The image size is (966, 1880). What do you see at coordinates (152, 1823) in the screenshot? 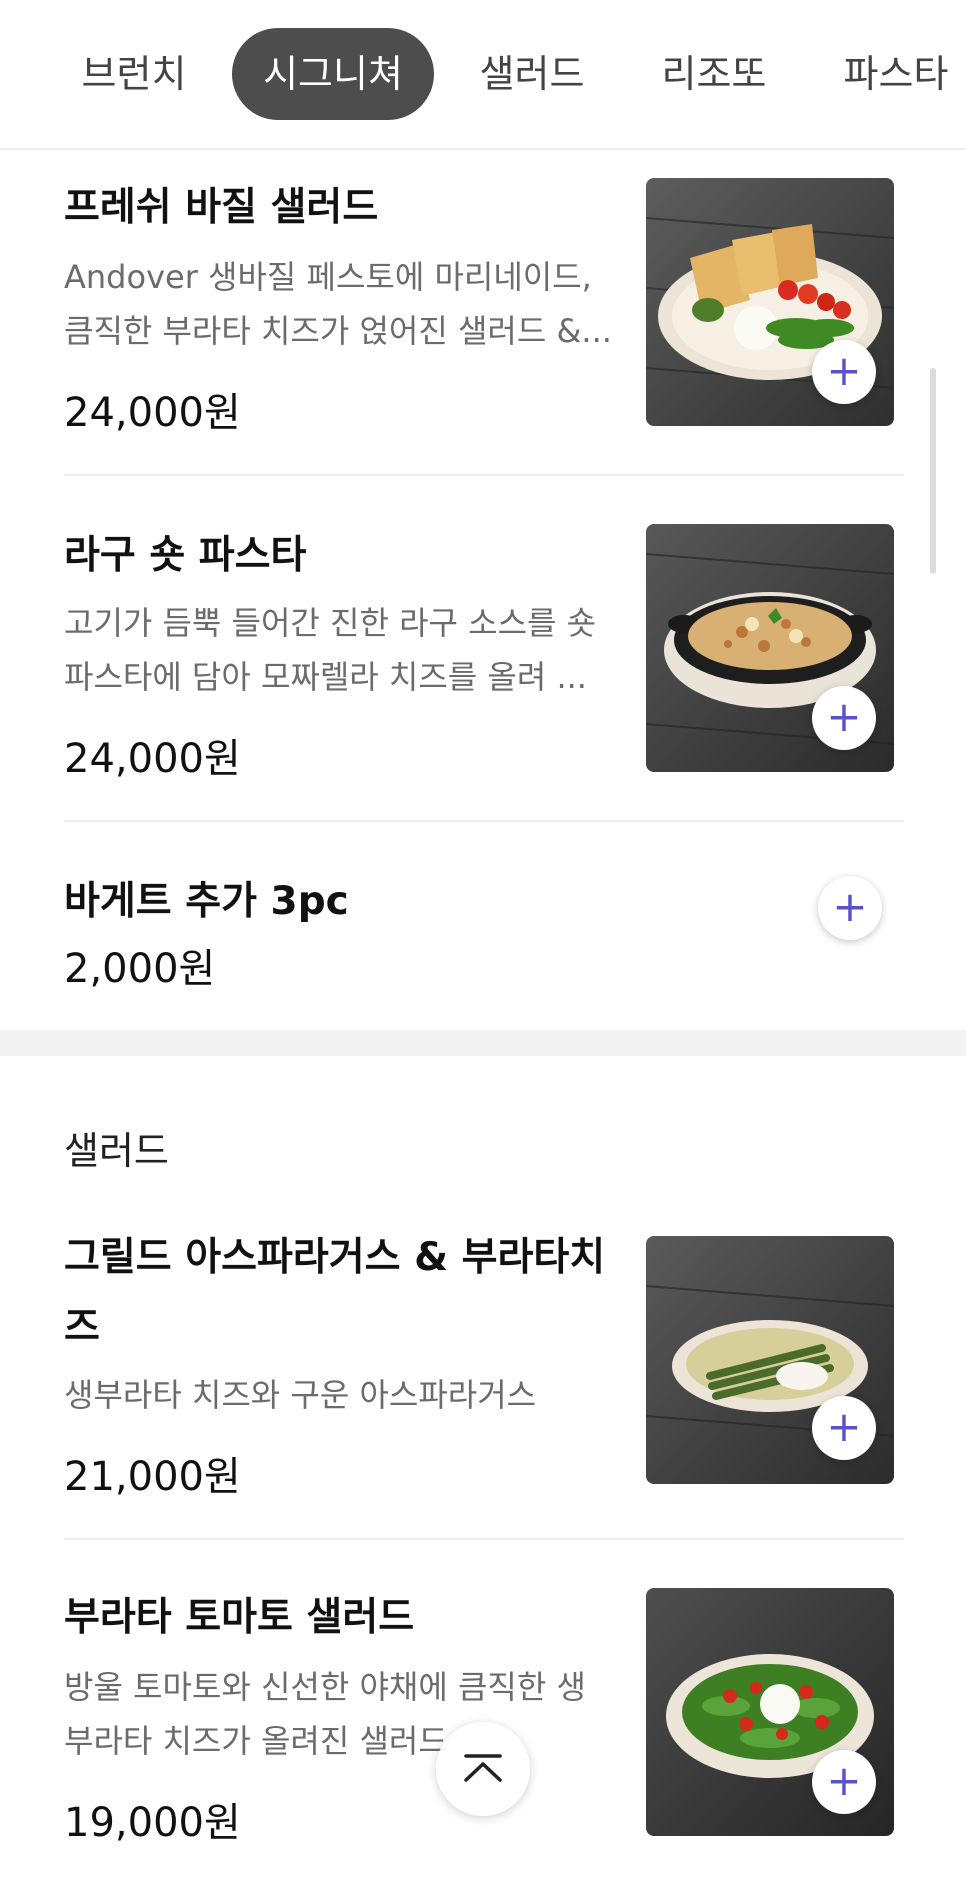
I see `item-price: 19,000원` at bounding box center [152, 1823].